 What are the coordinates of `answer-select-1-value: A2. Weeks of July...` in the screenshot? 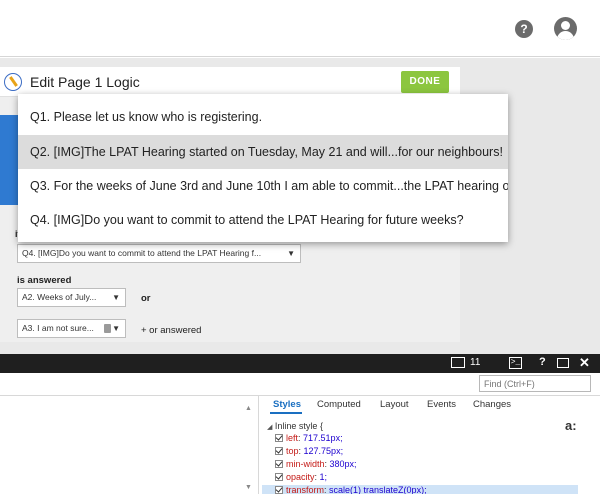 It's located at (59, 297).